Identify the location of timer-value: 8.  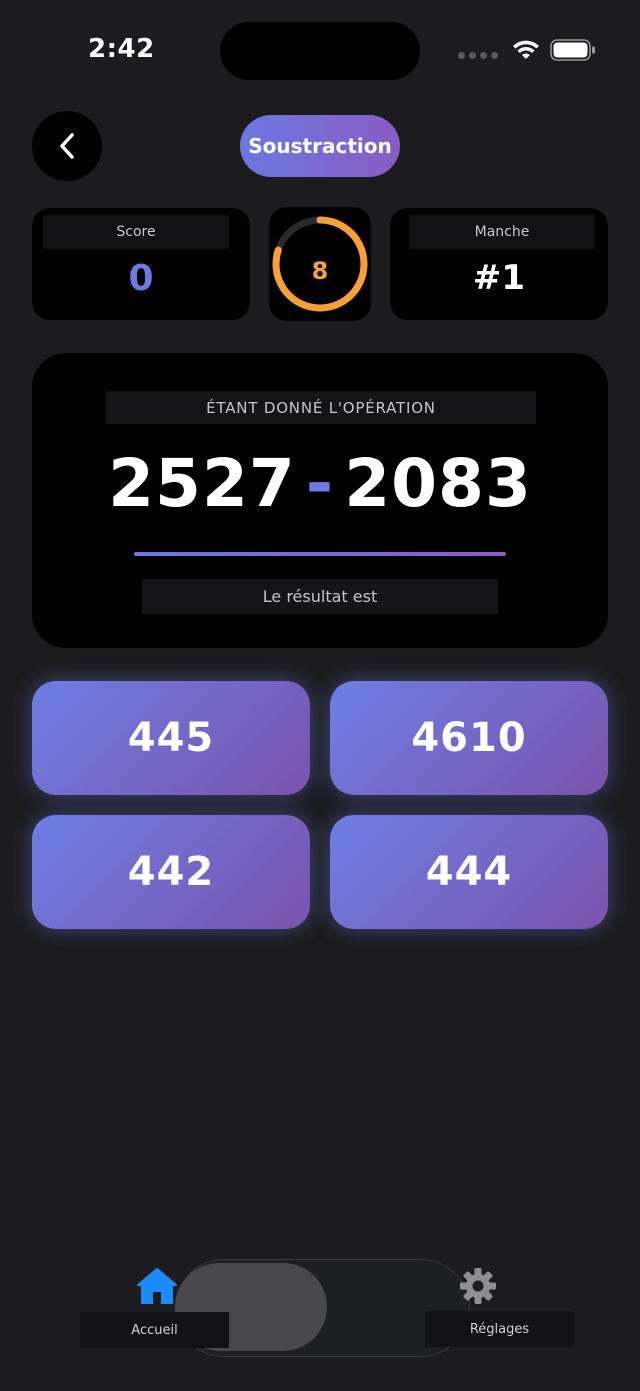
(320, 271).